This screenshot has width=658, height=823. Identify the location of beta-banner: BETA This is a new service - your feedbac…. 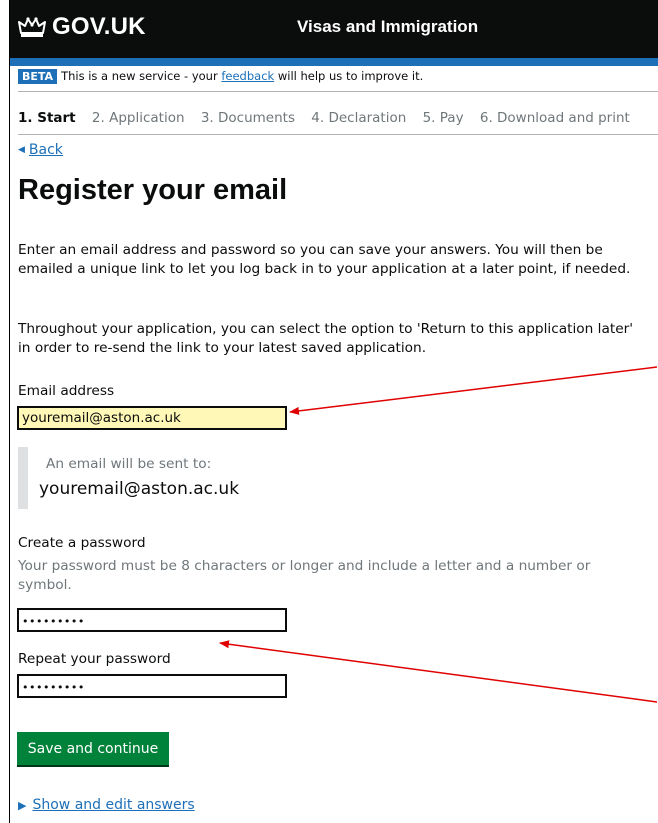
(220, 76).